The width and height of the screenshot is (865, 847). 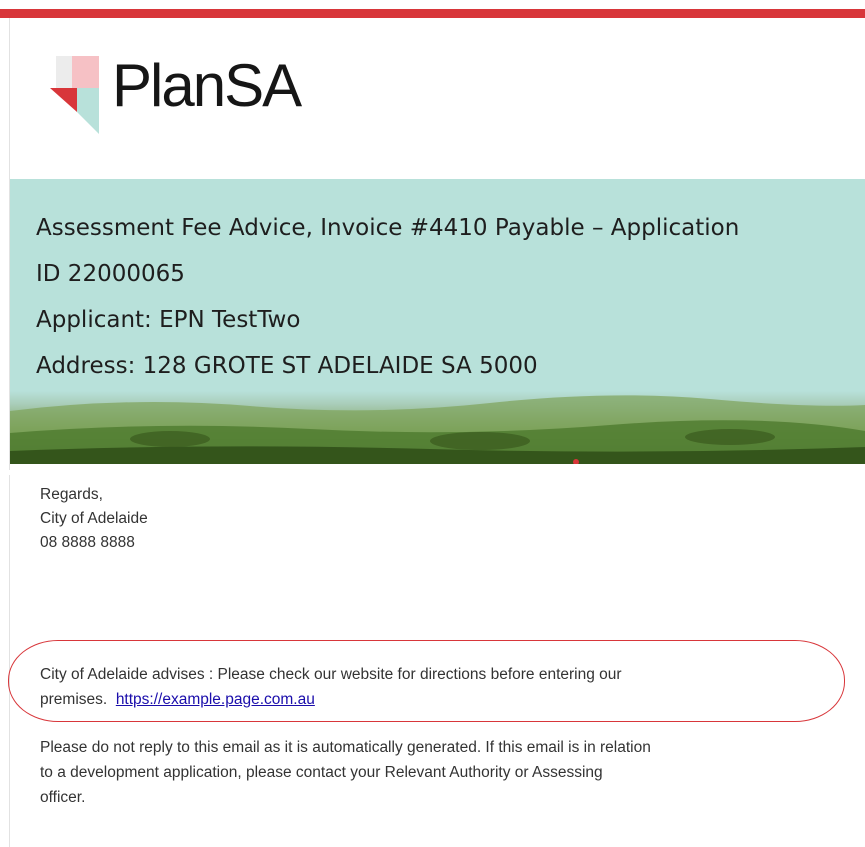 I want to click on plansa-logo: PlanSA, so click(x=200, y=95).